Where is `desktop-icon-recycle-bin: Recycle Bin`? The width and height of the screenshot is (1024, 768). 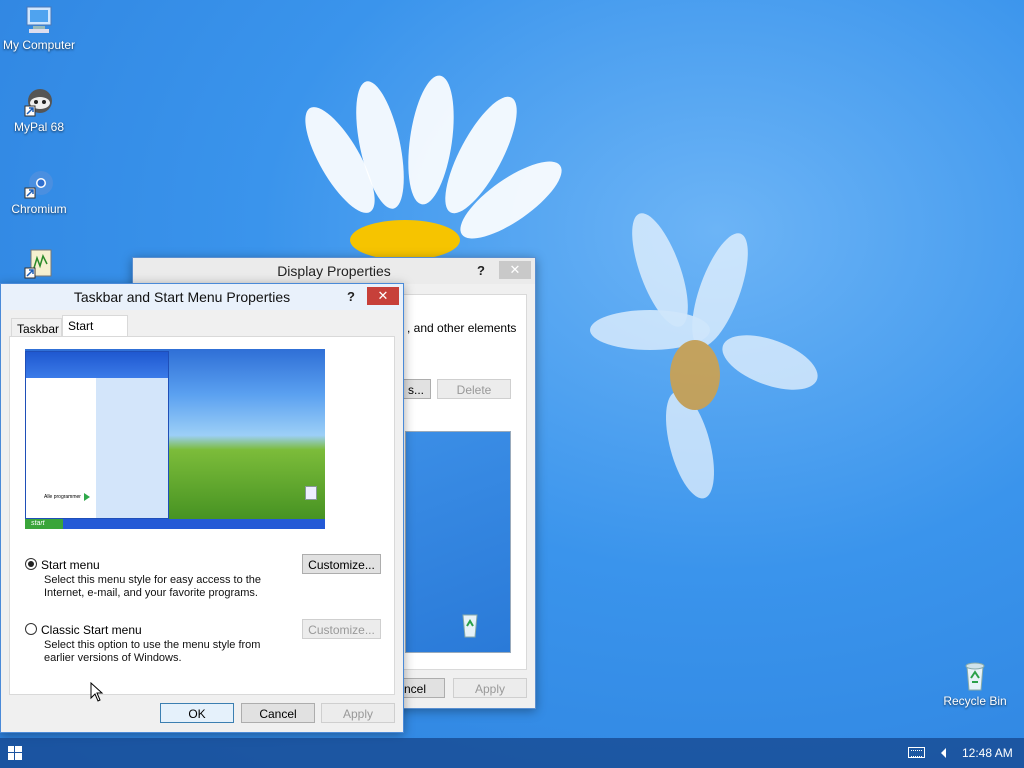 desktop-icon-recycle-bin: Recycle Bin is located at coordinates (975, 684).